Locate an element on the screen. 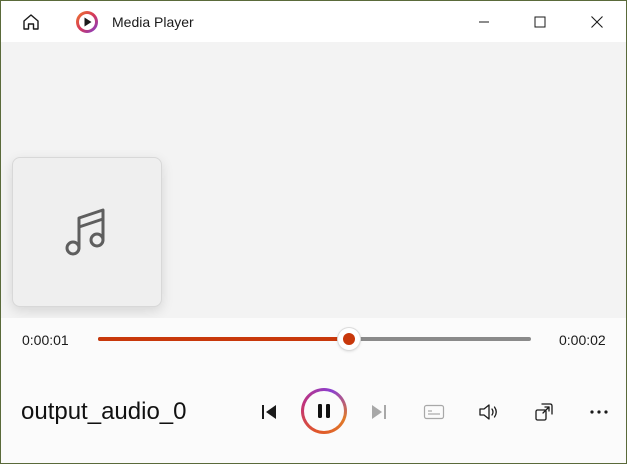 This screenshot has width=627, height=464. minimize-icon is located at coordinates (484, 21).